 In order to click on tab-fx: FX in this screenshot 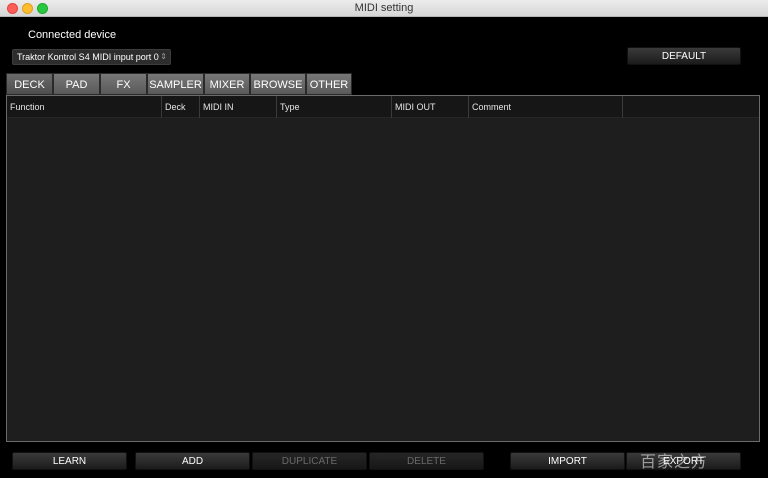, I will do `click(123, 84)`.